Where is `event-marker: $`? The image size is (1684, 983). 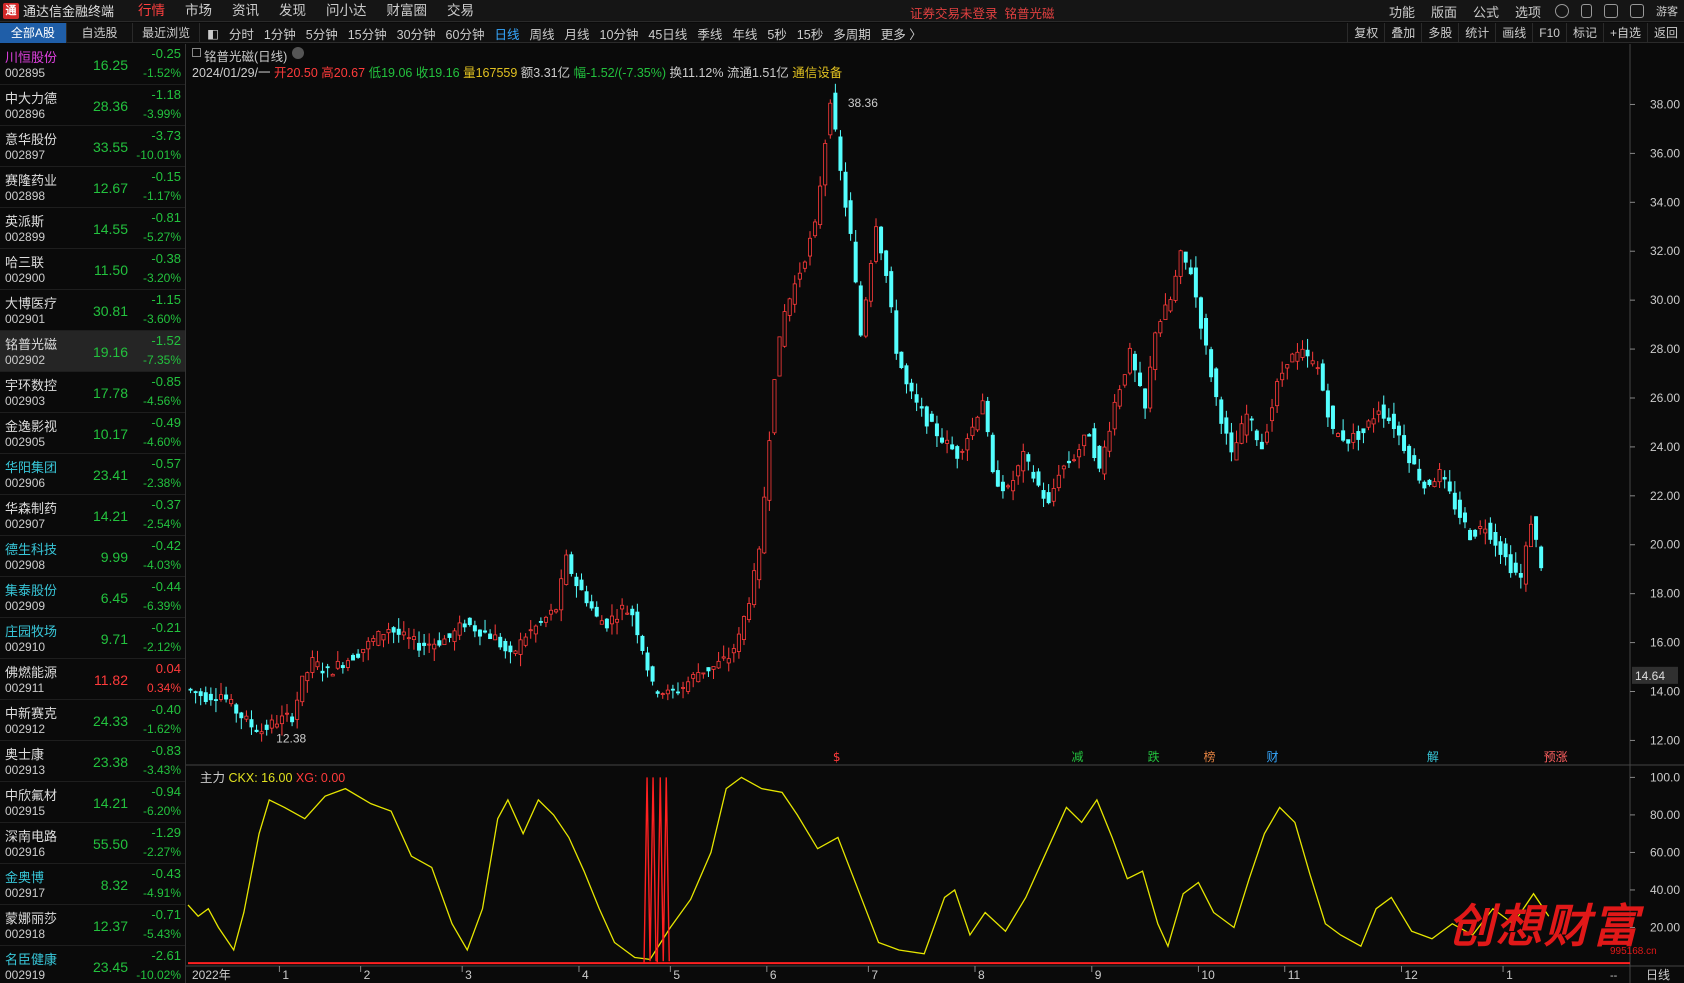 event-marker: $ is located at coordinates (837, 757).